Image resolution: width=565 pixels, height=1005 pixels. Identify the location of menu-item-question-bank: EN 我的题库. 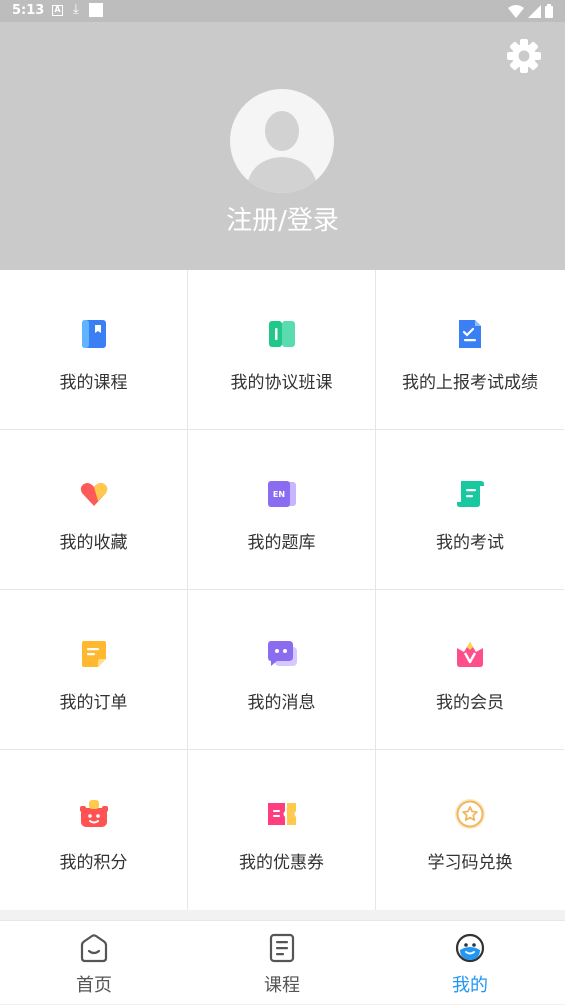
(282, 510).